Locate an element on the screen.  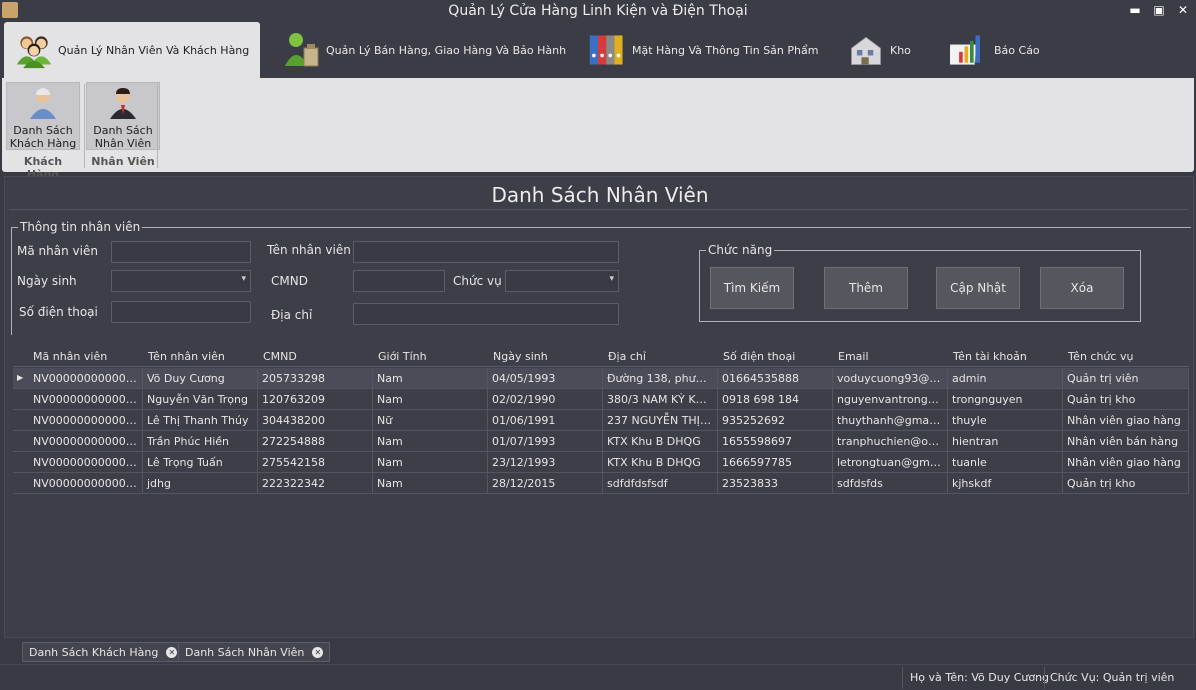
table-cell: 205733298 is located at coordinates (315, 378).